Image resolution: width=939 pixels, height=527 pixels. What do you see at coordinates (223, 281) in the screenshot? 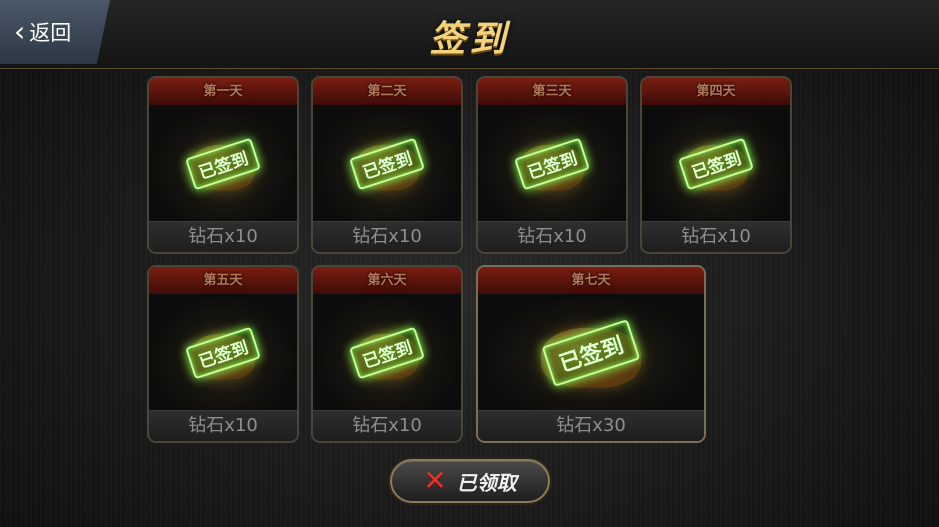
I see `day-label: 第五天` at bounding box center [223, 281].